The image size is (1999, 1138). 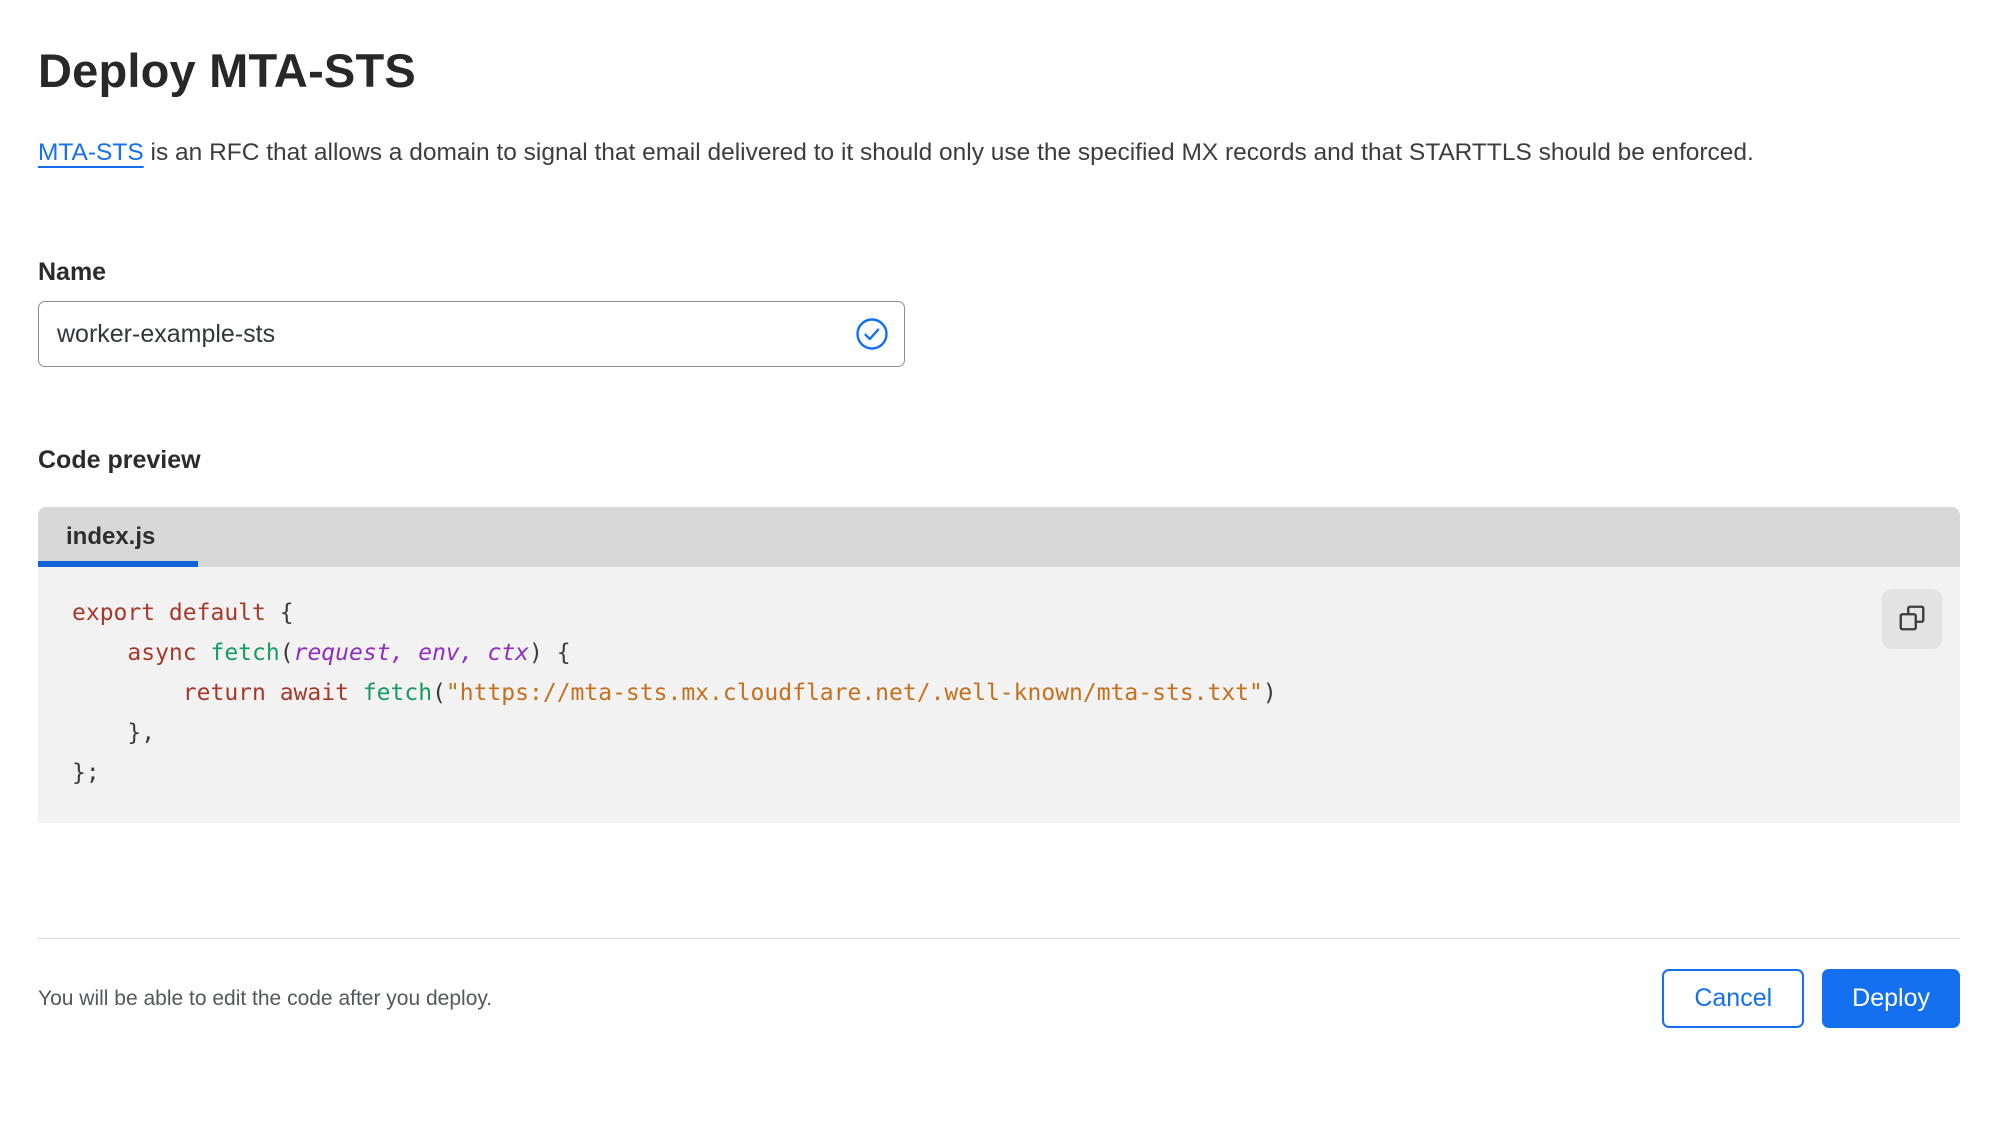 What do you see at coordinates (999, 938) in the screenshot?
I see `footer-divider` at bounding box center [999, 938].